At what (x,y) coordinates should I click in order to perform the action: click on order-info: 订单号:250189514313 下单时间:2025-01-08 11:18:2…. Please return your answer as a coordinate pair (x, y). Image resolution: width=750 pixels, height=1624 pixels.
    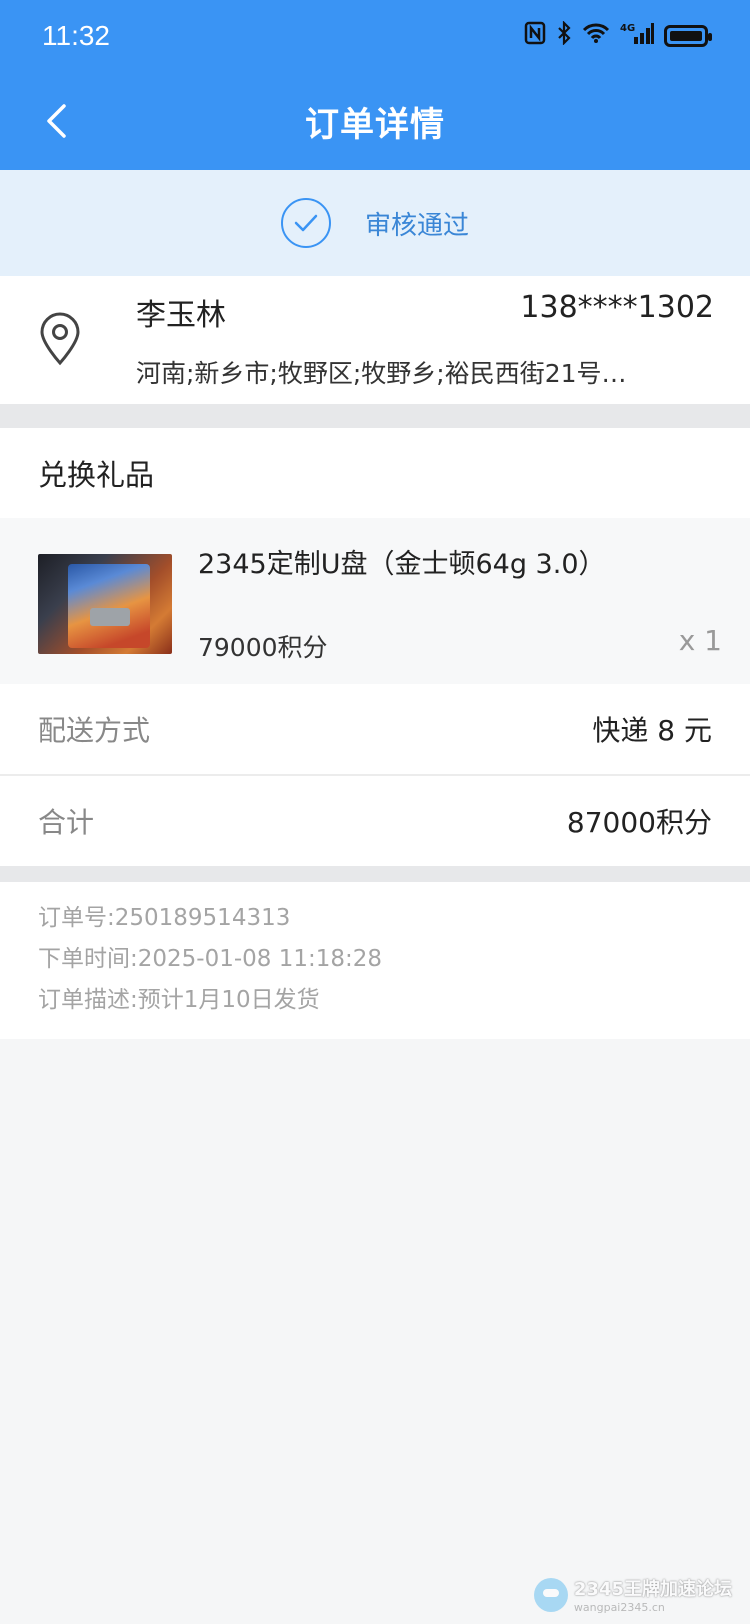
    Looking at the image, I should click on (375, 960).